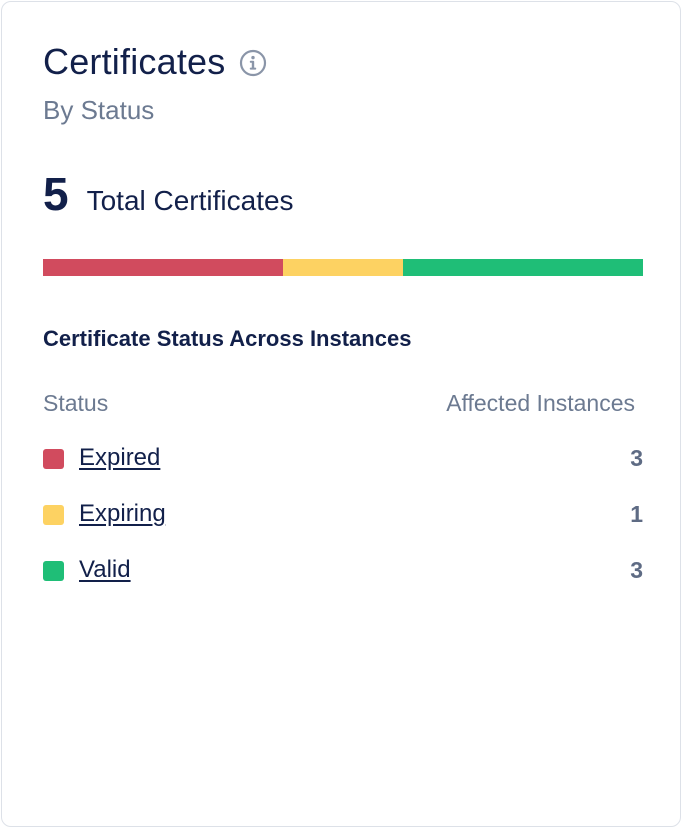 The image size is (684, 830). I want to click on status-row-expired: Expired 3, so click(343, 470).